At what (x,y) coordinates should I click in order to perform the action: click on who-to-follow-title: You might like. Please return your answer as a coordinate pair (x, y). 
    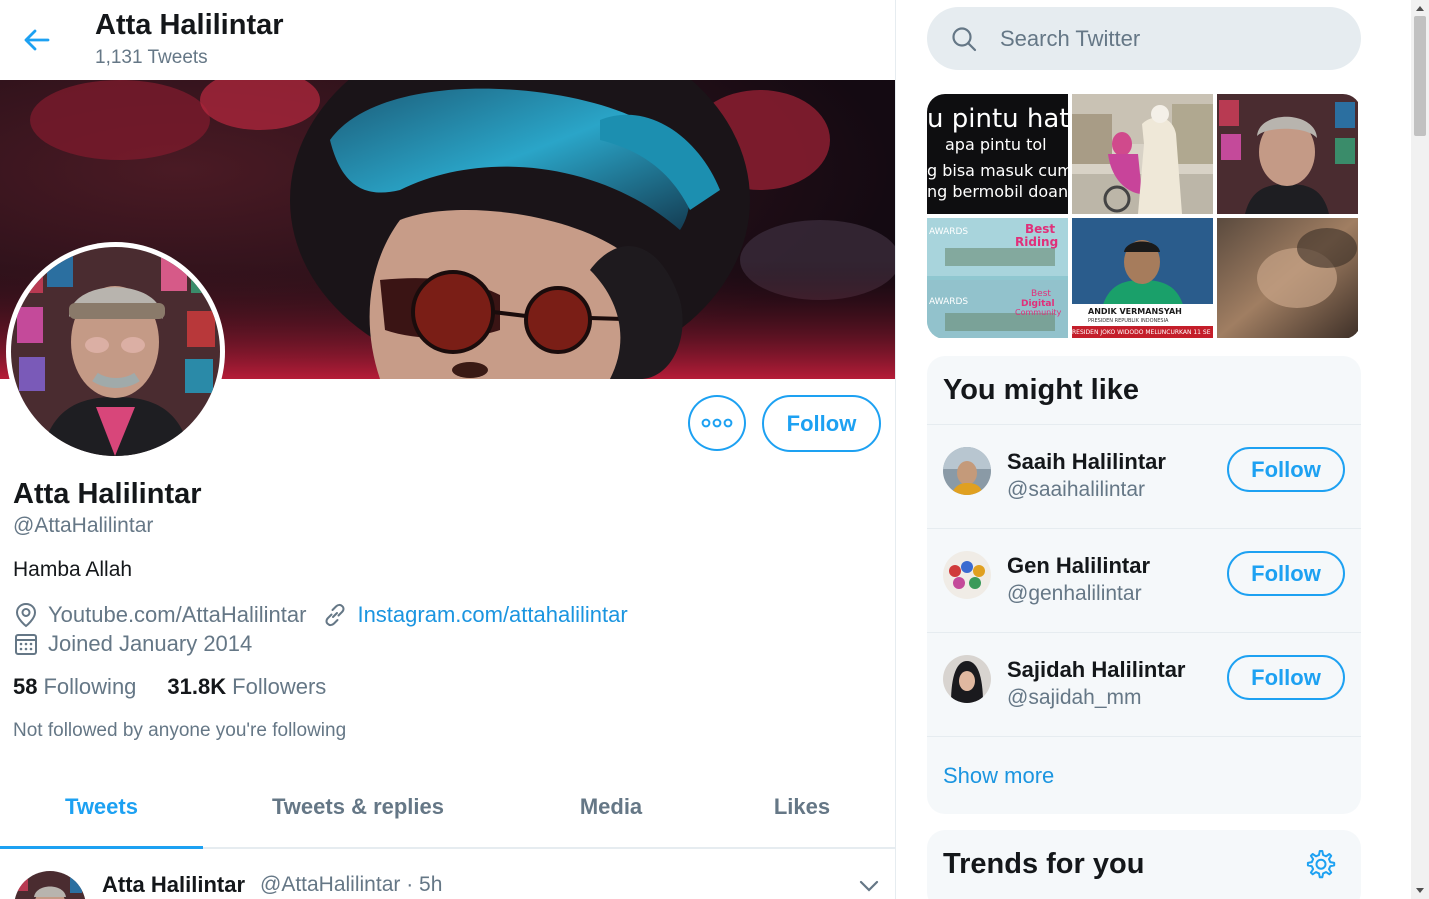
    Looking at the image, I should click on (1041, 390).